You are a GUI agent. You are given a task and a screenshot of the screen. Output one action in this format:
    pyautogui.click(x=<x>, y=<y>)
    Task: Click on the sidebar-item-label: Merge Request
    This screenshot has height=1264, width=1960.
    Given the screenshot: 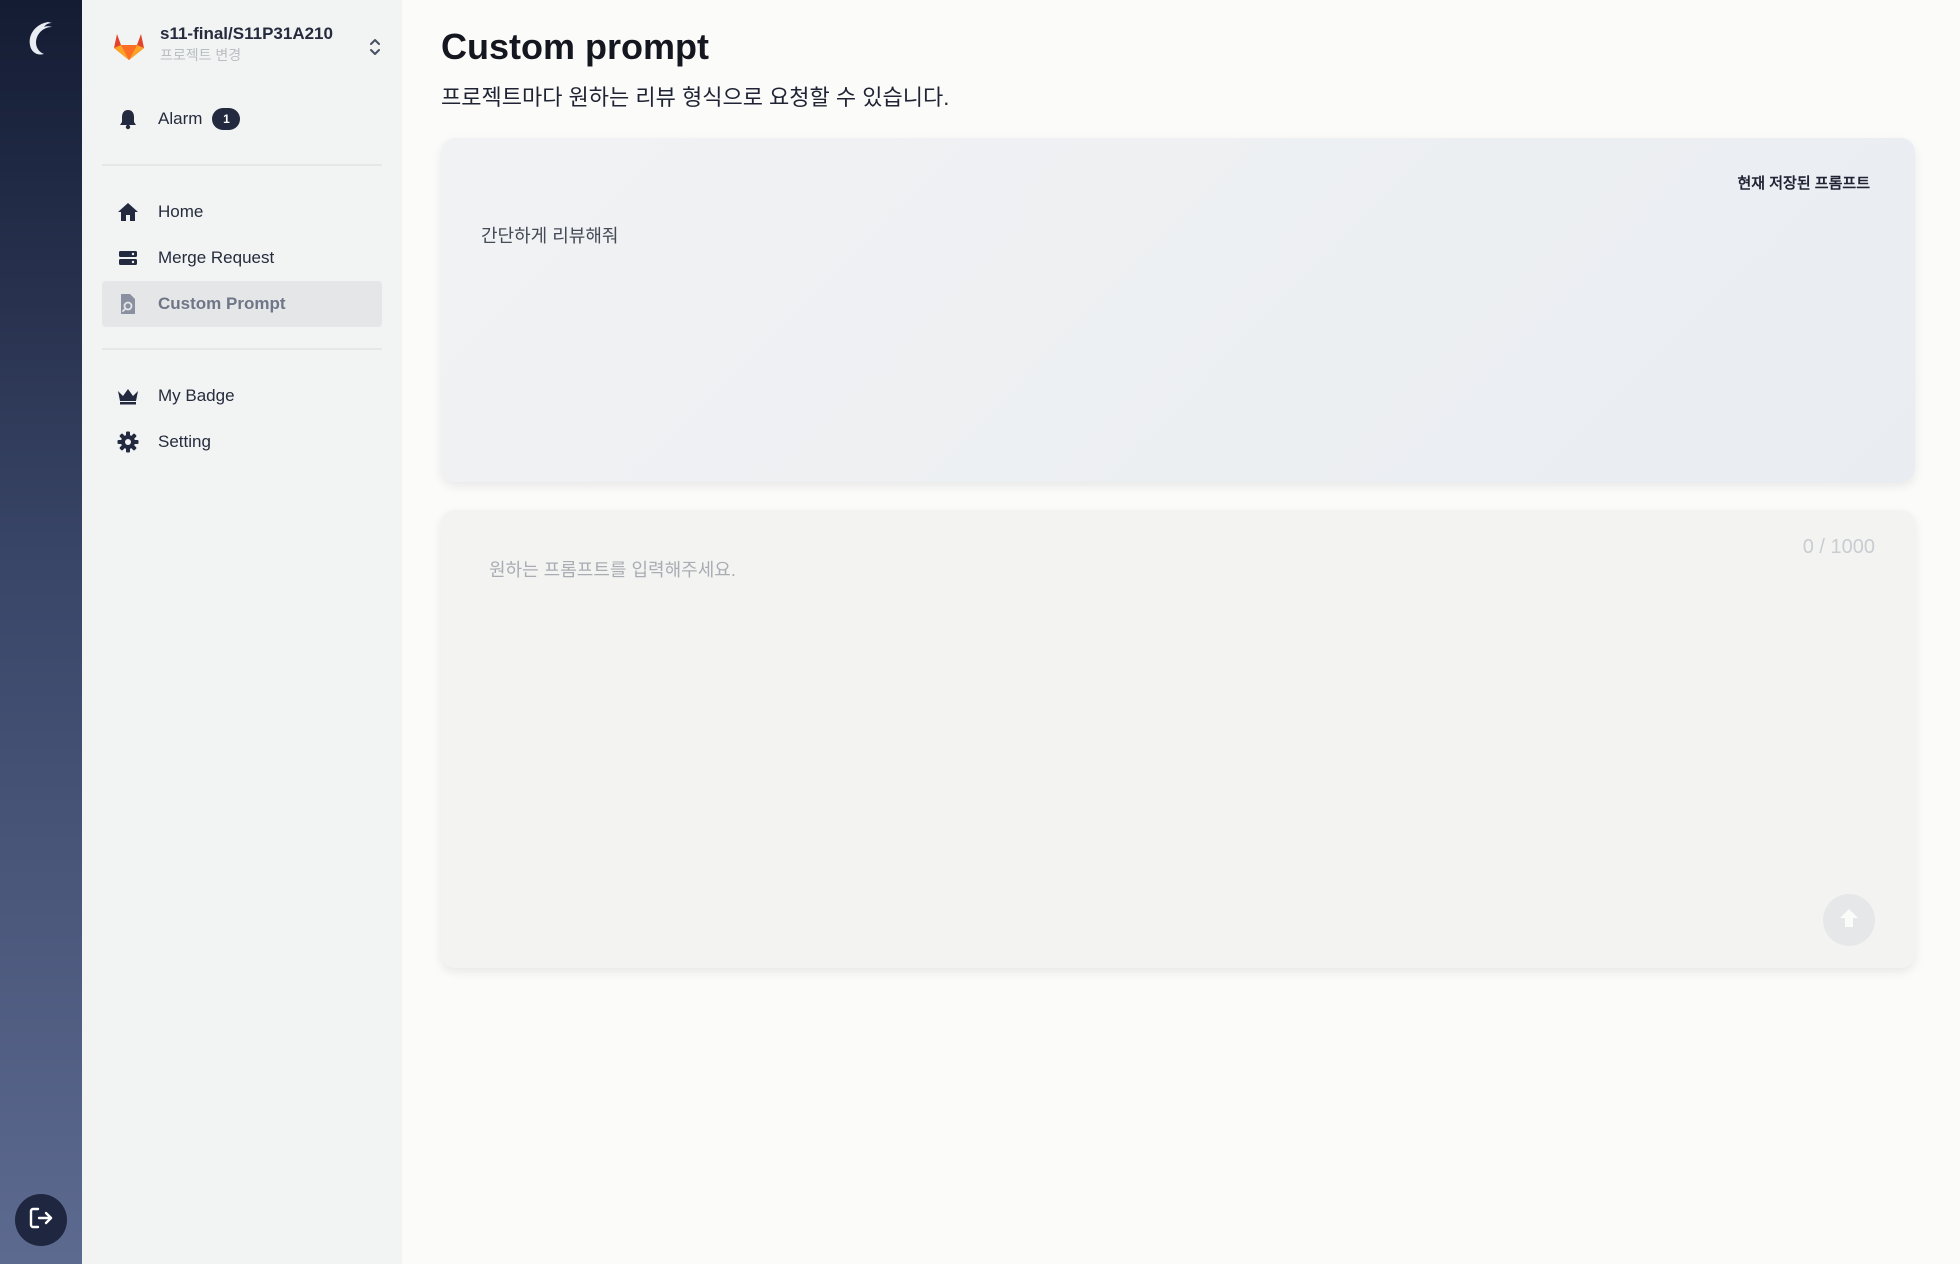 What is the action you would take?
    pyautogui.click(x=216, y=257)
    